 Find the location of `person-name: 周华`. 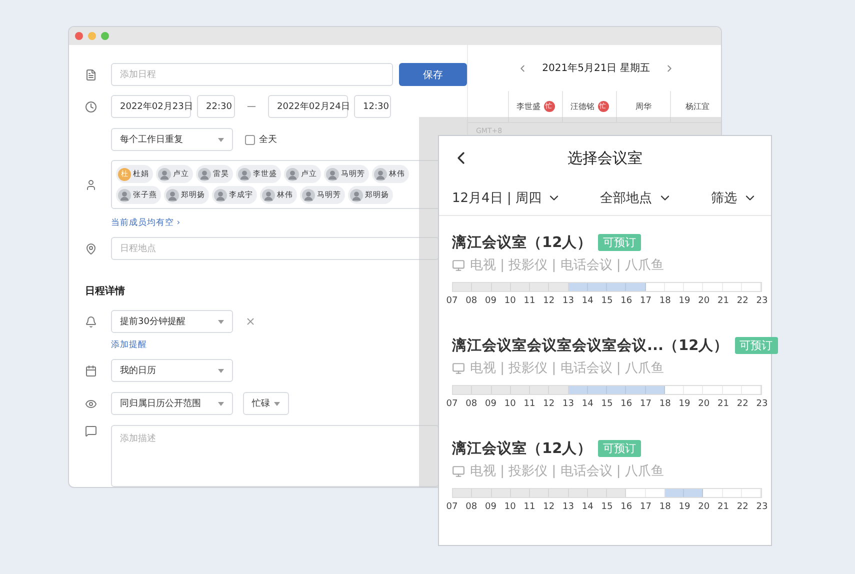

person-name: 周华 is located at coordinates (644, 106).